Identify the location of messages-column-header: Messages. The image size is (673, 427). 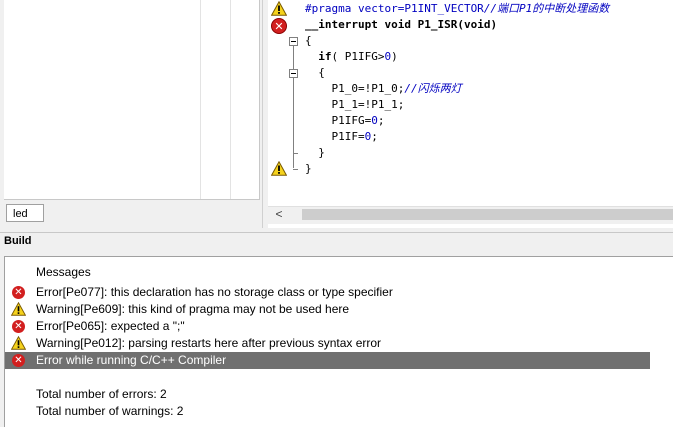
(327, 272).